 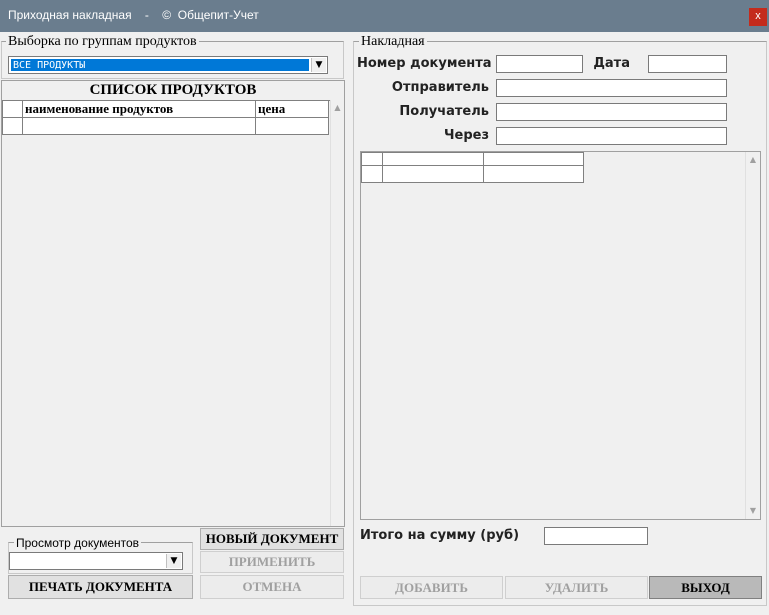 What do you see at coordinates (139, 126) in the screenshot?
I see `product-name-cell` at bounding box center [139, 126].